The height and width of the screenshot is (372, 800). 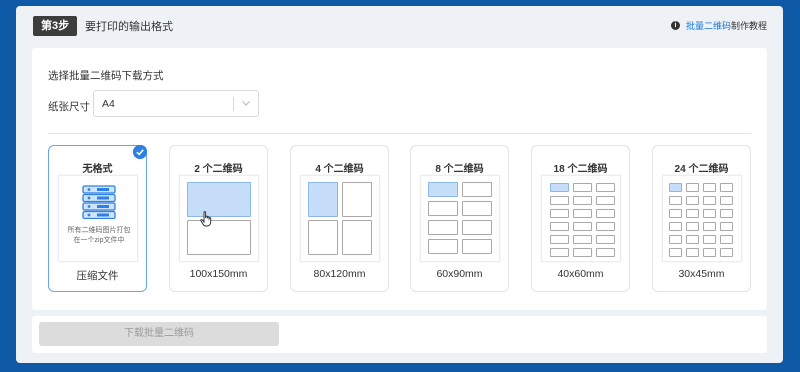 I want to click on help-link: 批量二维码, so click(x=708, y=25).